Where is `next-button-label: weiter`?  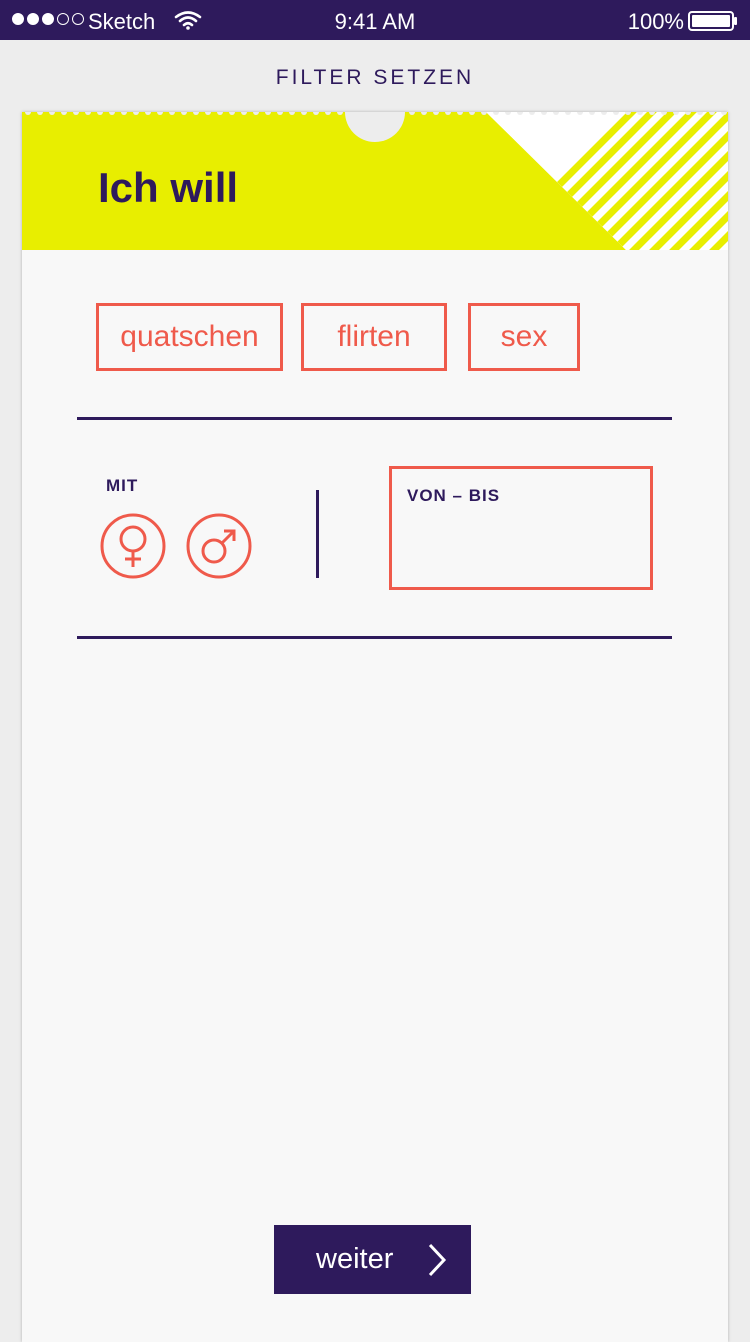 next-button-label: weiter is located at coordinates (355, 1259).